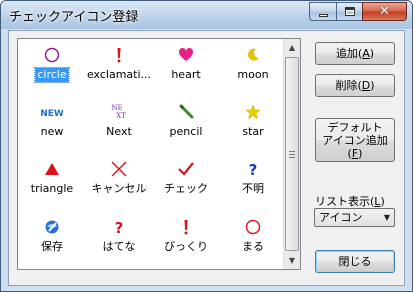 The height and width of the screenshot is (292, 413). I want to click on icon-list-item: チェック, so click(186, 182).